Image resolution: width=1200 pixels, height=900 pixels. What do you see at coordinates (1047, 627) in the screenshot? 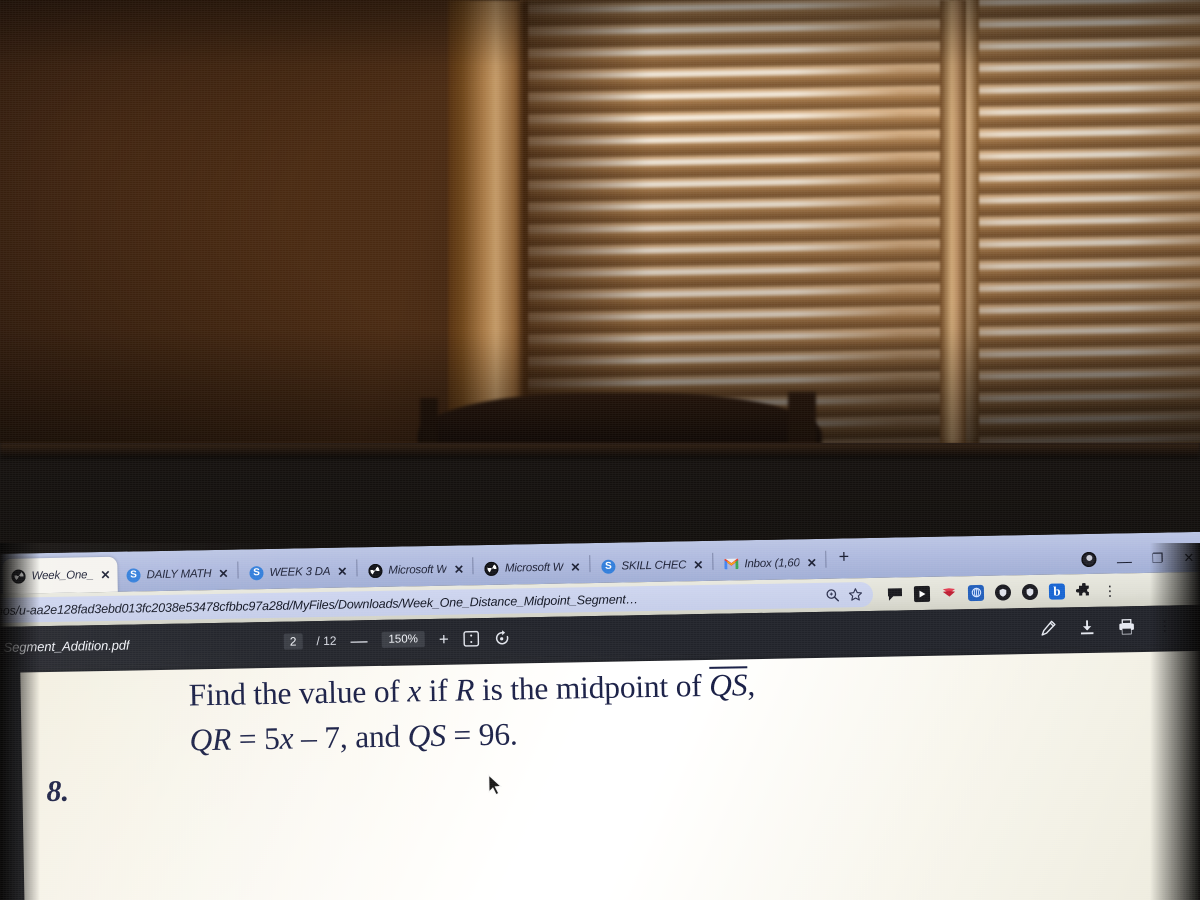
I see `pencil-annotate-icon` at bounding box center [1047, 627].